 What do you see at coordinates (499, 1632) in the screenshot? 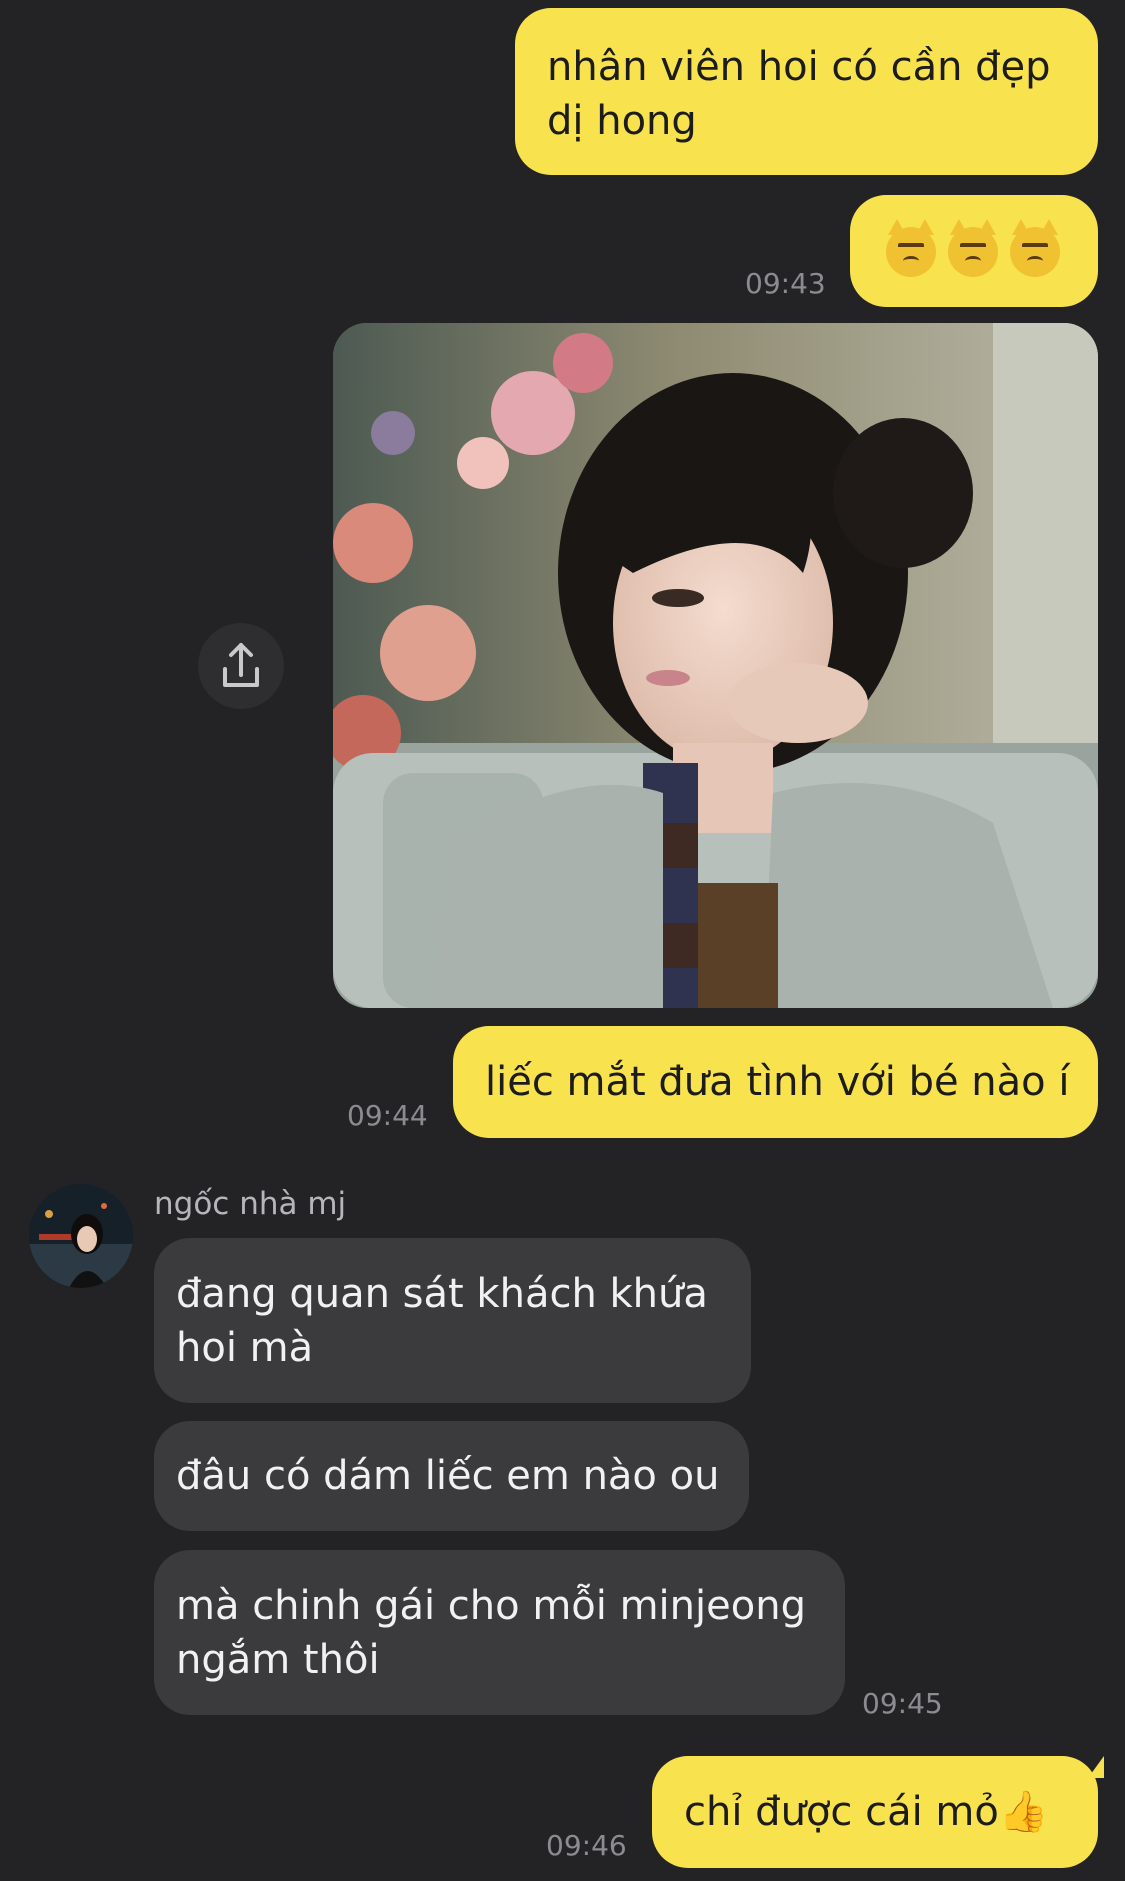
I see `incoming-message-bubble: mà chinh gái cho mỗi minjeong ngắm thôi` at bounding box center [499, 1632].